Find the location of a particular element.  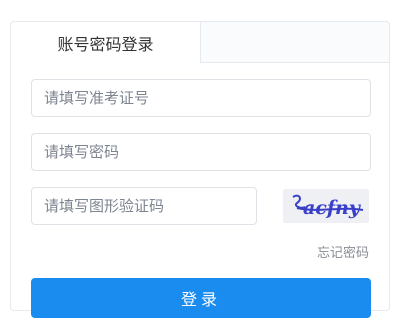

captcha-graphic: acfny is located at coordinates (328, 206).